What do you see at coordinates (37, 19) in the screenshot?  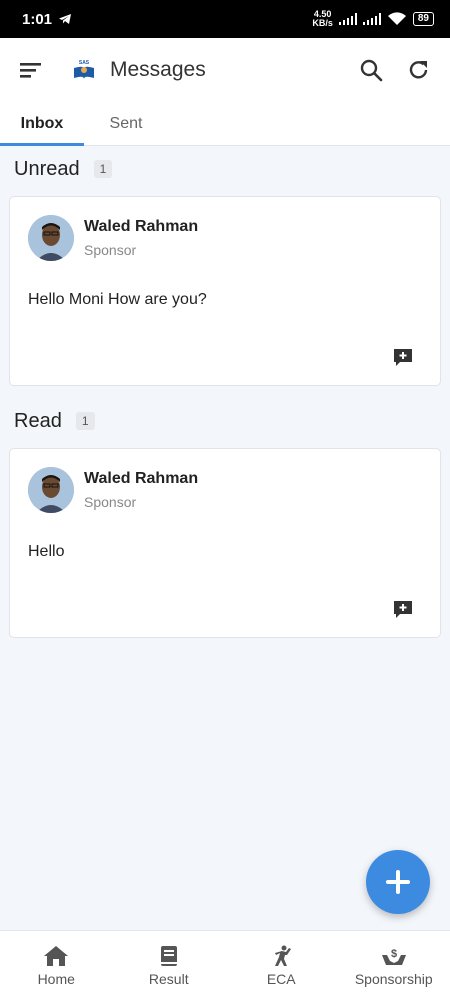 I see `status-time: 1:01` at bounding box center [37, 19].